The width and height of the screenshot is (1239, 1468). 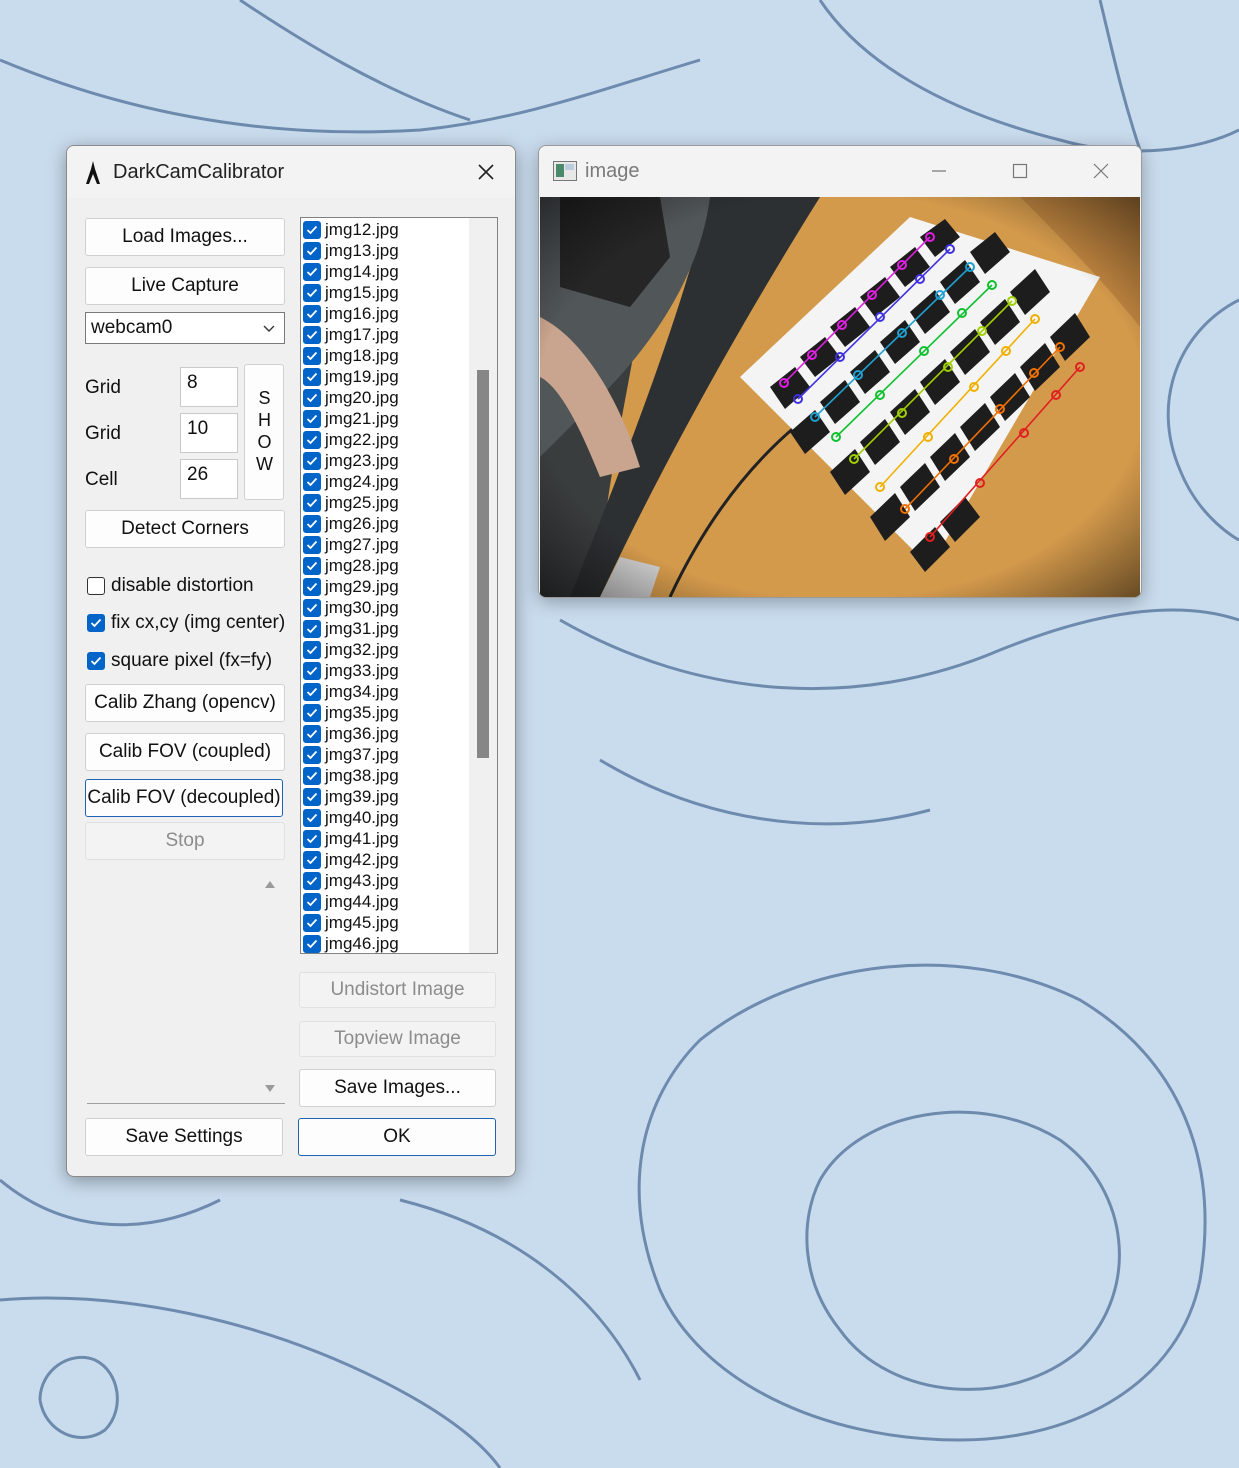 What do you see at coordinates (351, 439) in the screenshot?
I see `file-list-item: jmg22.jpg` at bounding box center [351, 439].